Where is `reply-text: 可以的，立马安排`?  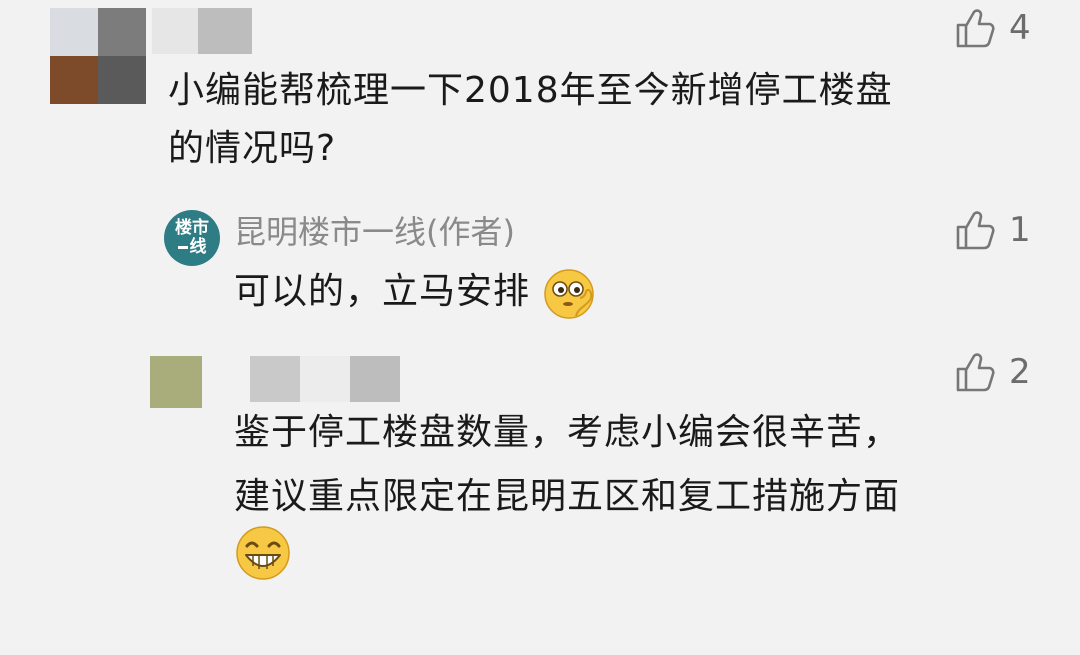
reply-text: 可以的，立马安排 is located at coordinates (417, 293).